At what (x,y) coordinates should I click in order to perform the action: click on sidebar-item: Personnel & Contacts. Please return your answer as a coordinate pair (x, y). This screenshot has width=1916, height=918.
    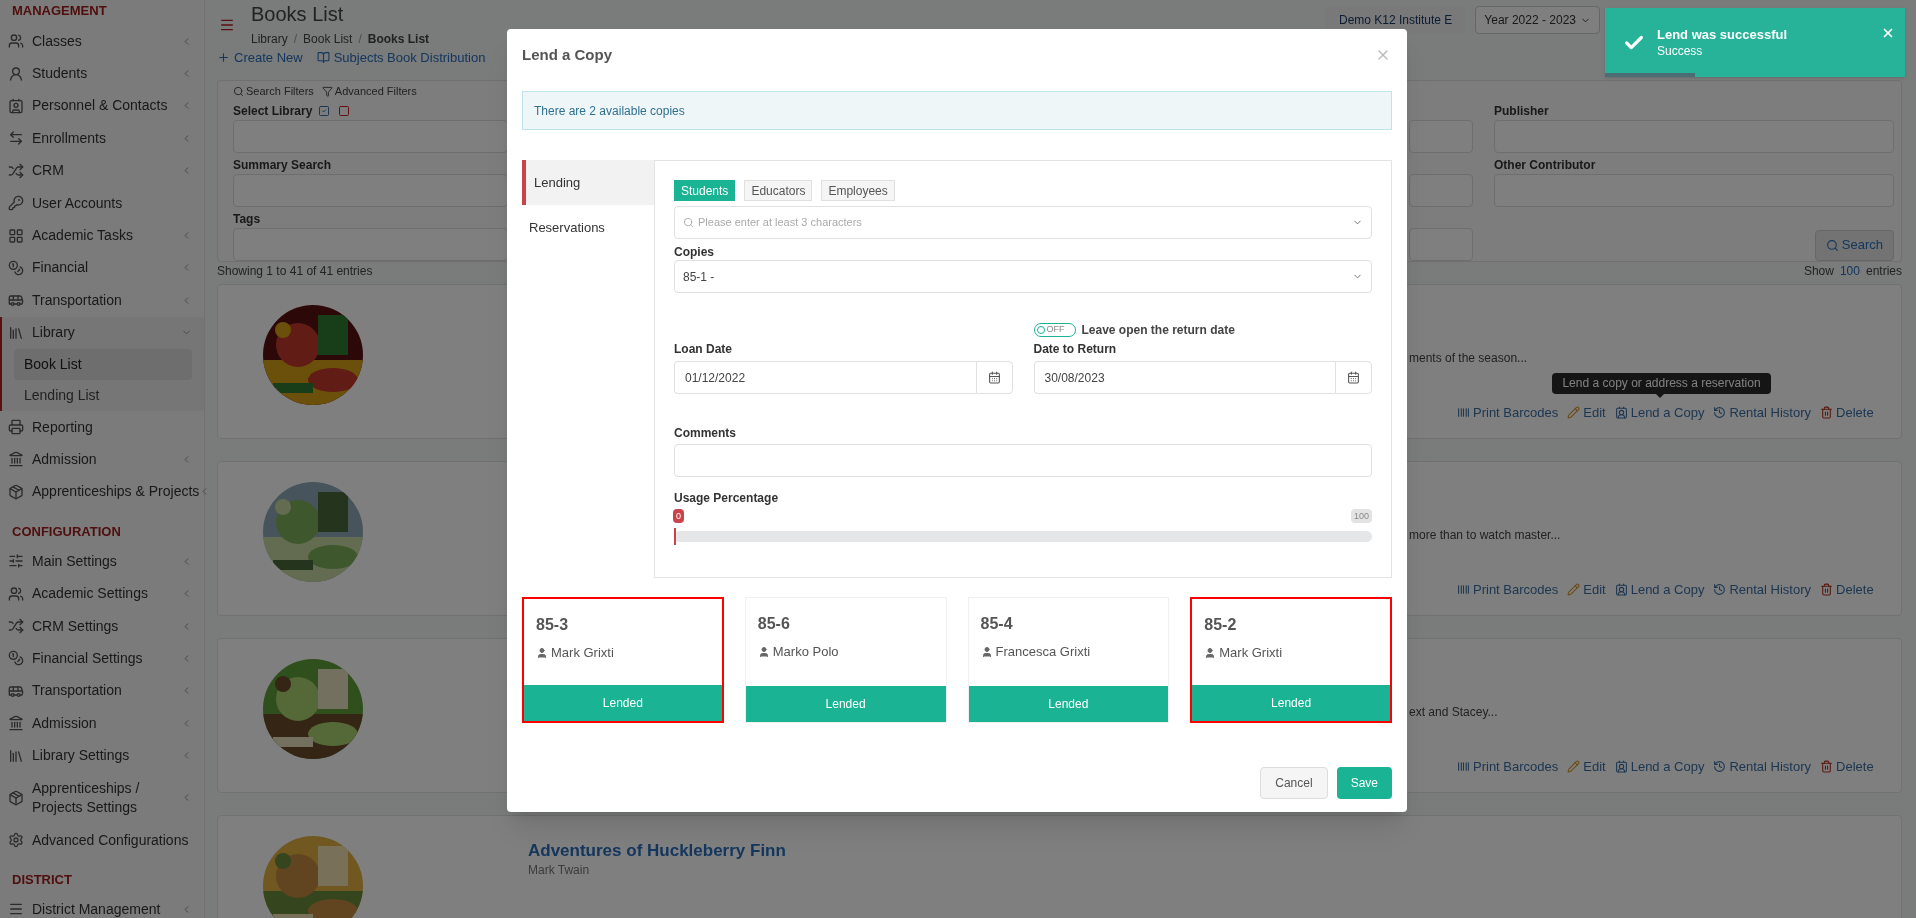
    Looking at the image, I should click on (103, 106).